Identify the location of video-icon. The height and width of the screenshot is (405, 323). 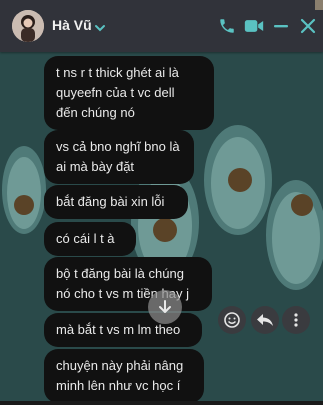
(254, 26).